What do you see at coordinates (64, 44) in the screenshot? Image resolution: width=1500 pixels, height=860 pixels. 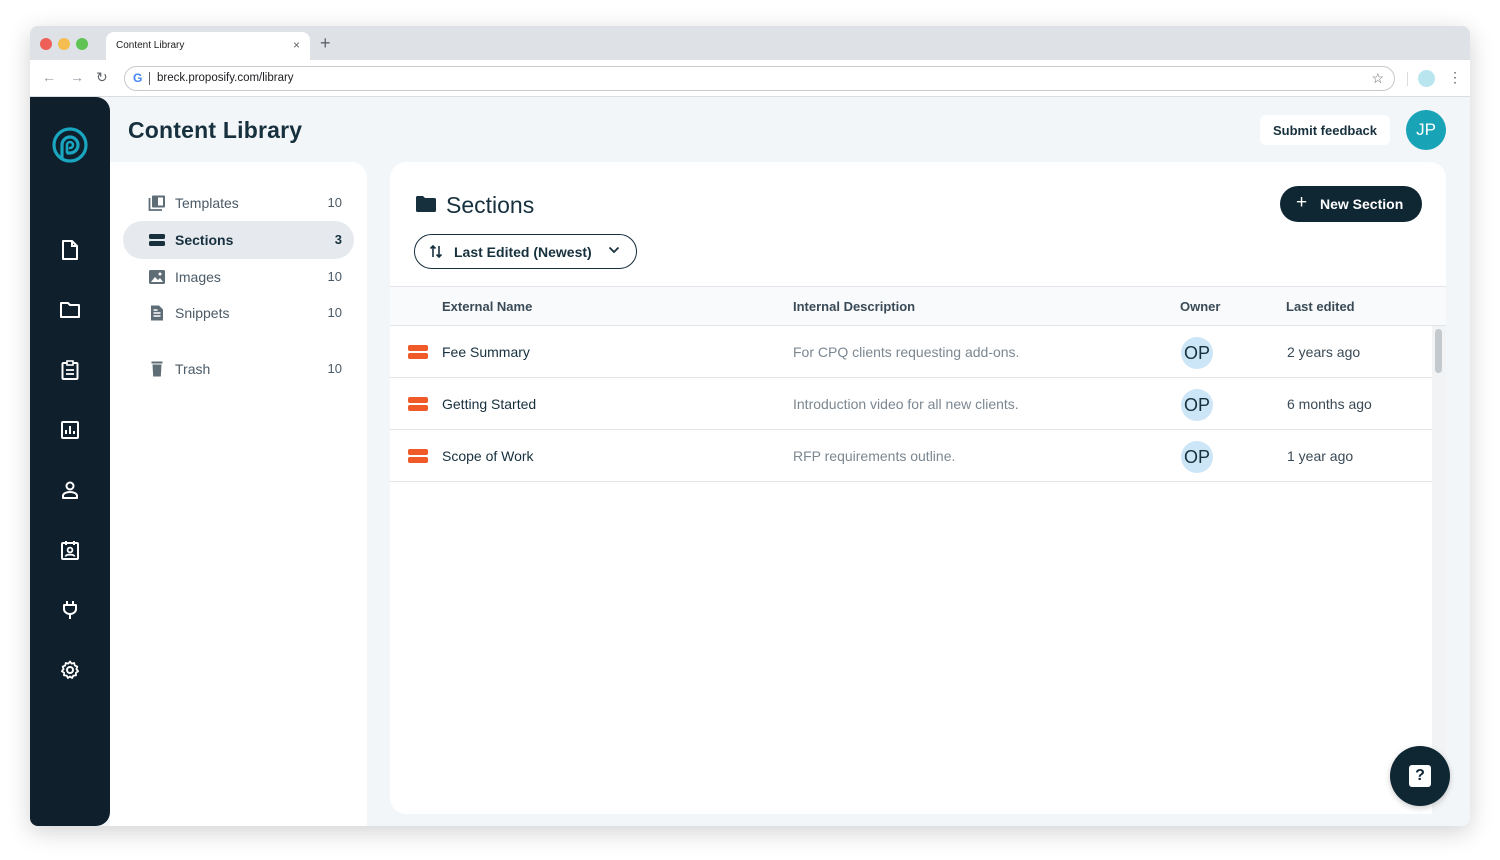 I see `minimize-window-button` at bounding box center [64, 44].